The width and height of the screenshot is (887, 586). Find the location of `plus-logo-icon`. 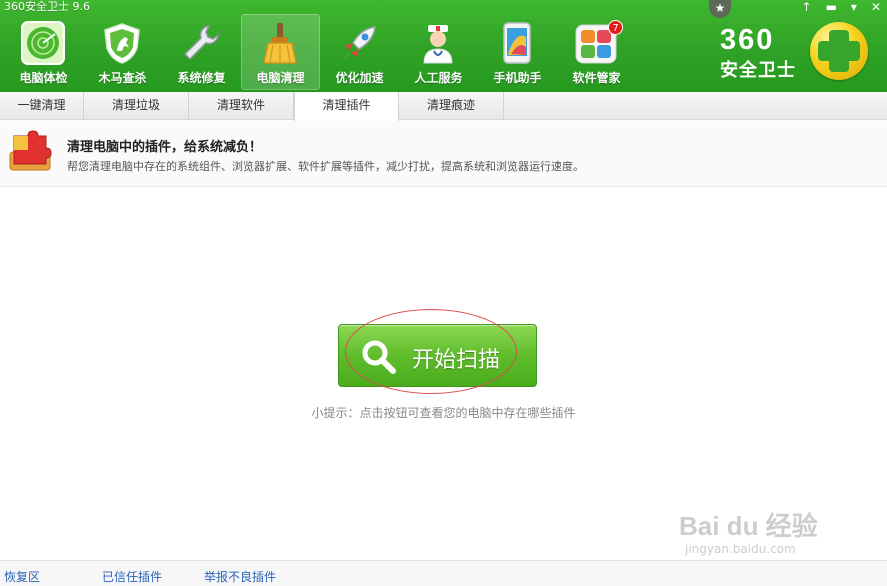

plus-logo-icon is located at coordinates (839, 51).